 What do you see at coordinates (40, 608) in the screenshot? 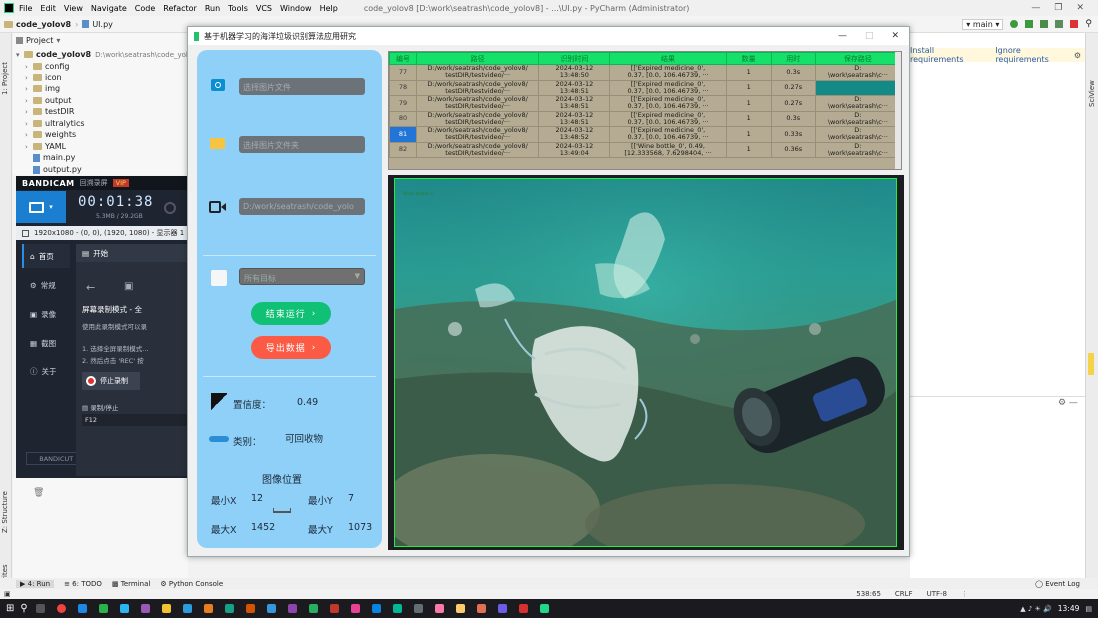
I see `task-view-icon` at bounding box center [40, 608].